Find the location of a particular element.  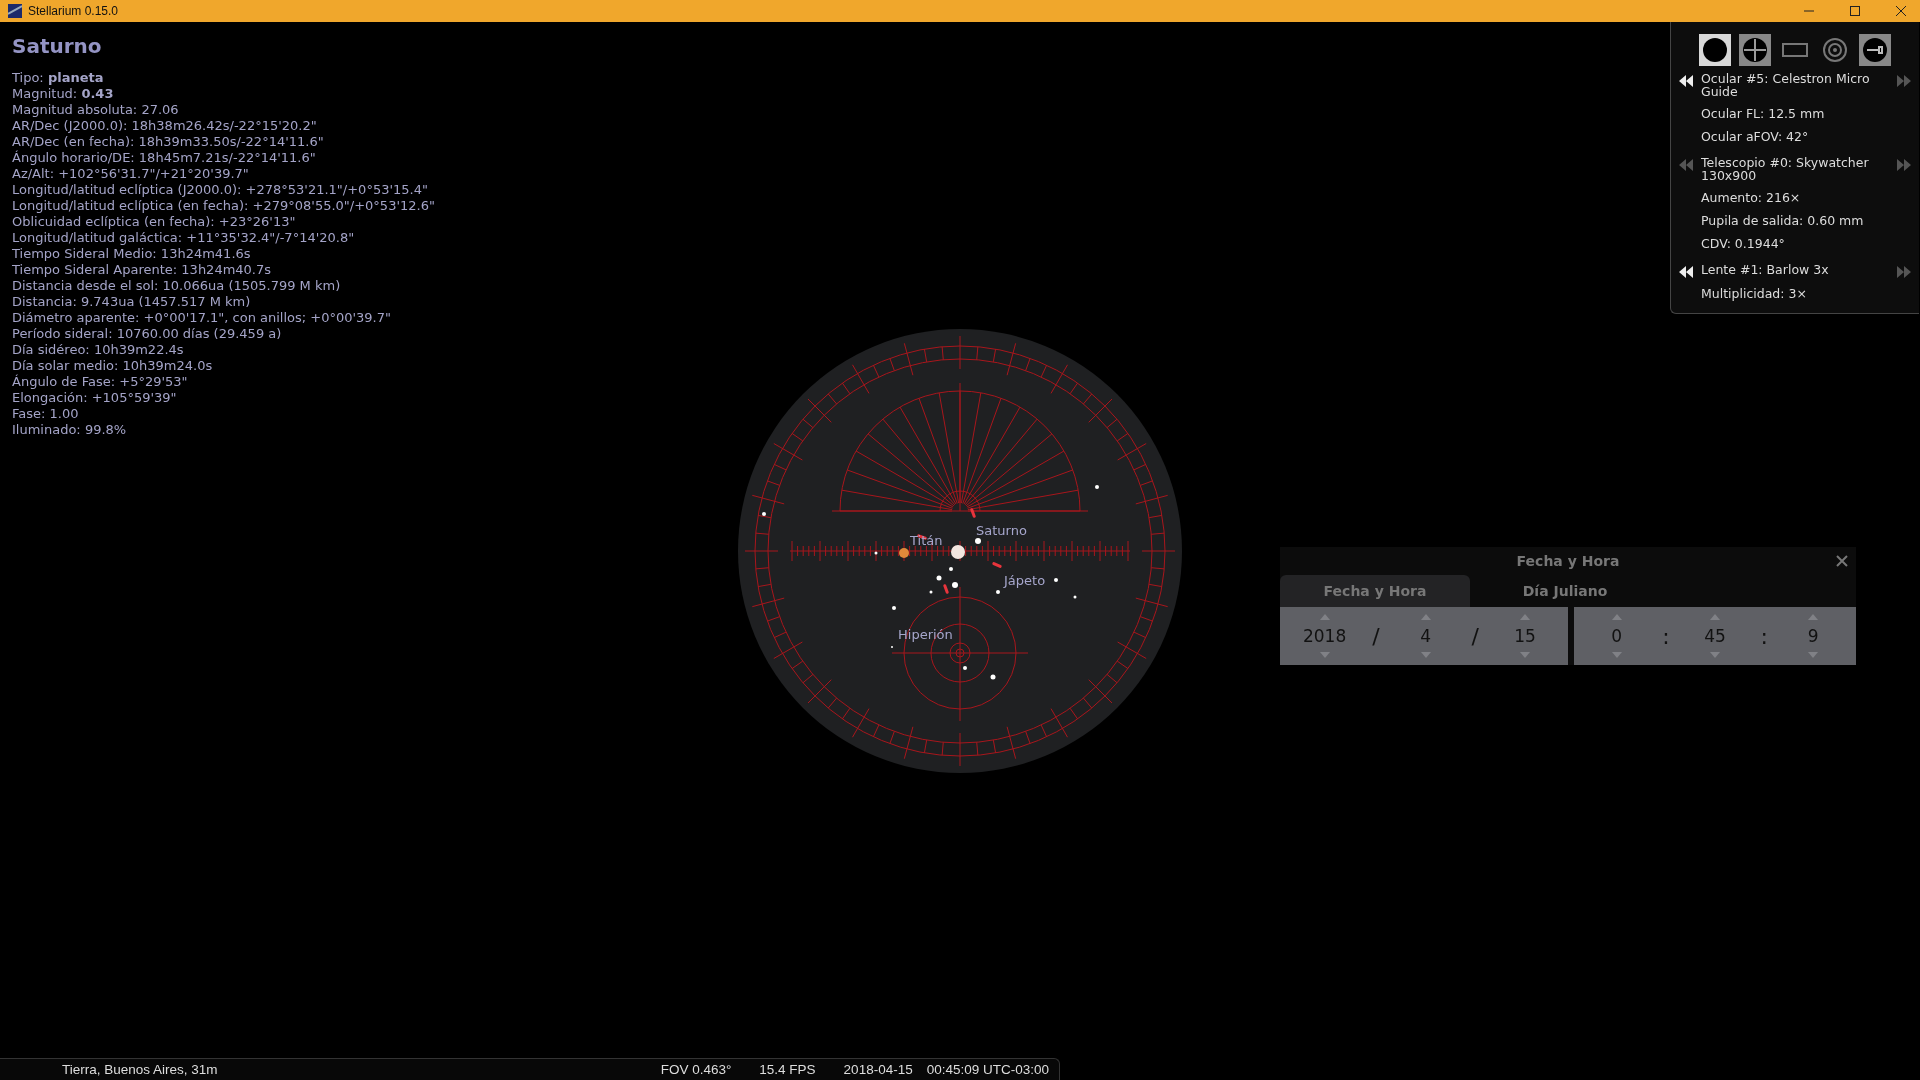

crosshair-icon is located at coordinates (1755, 50).